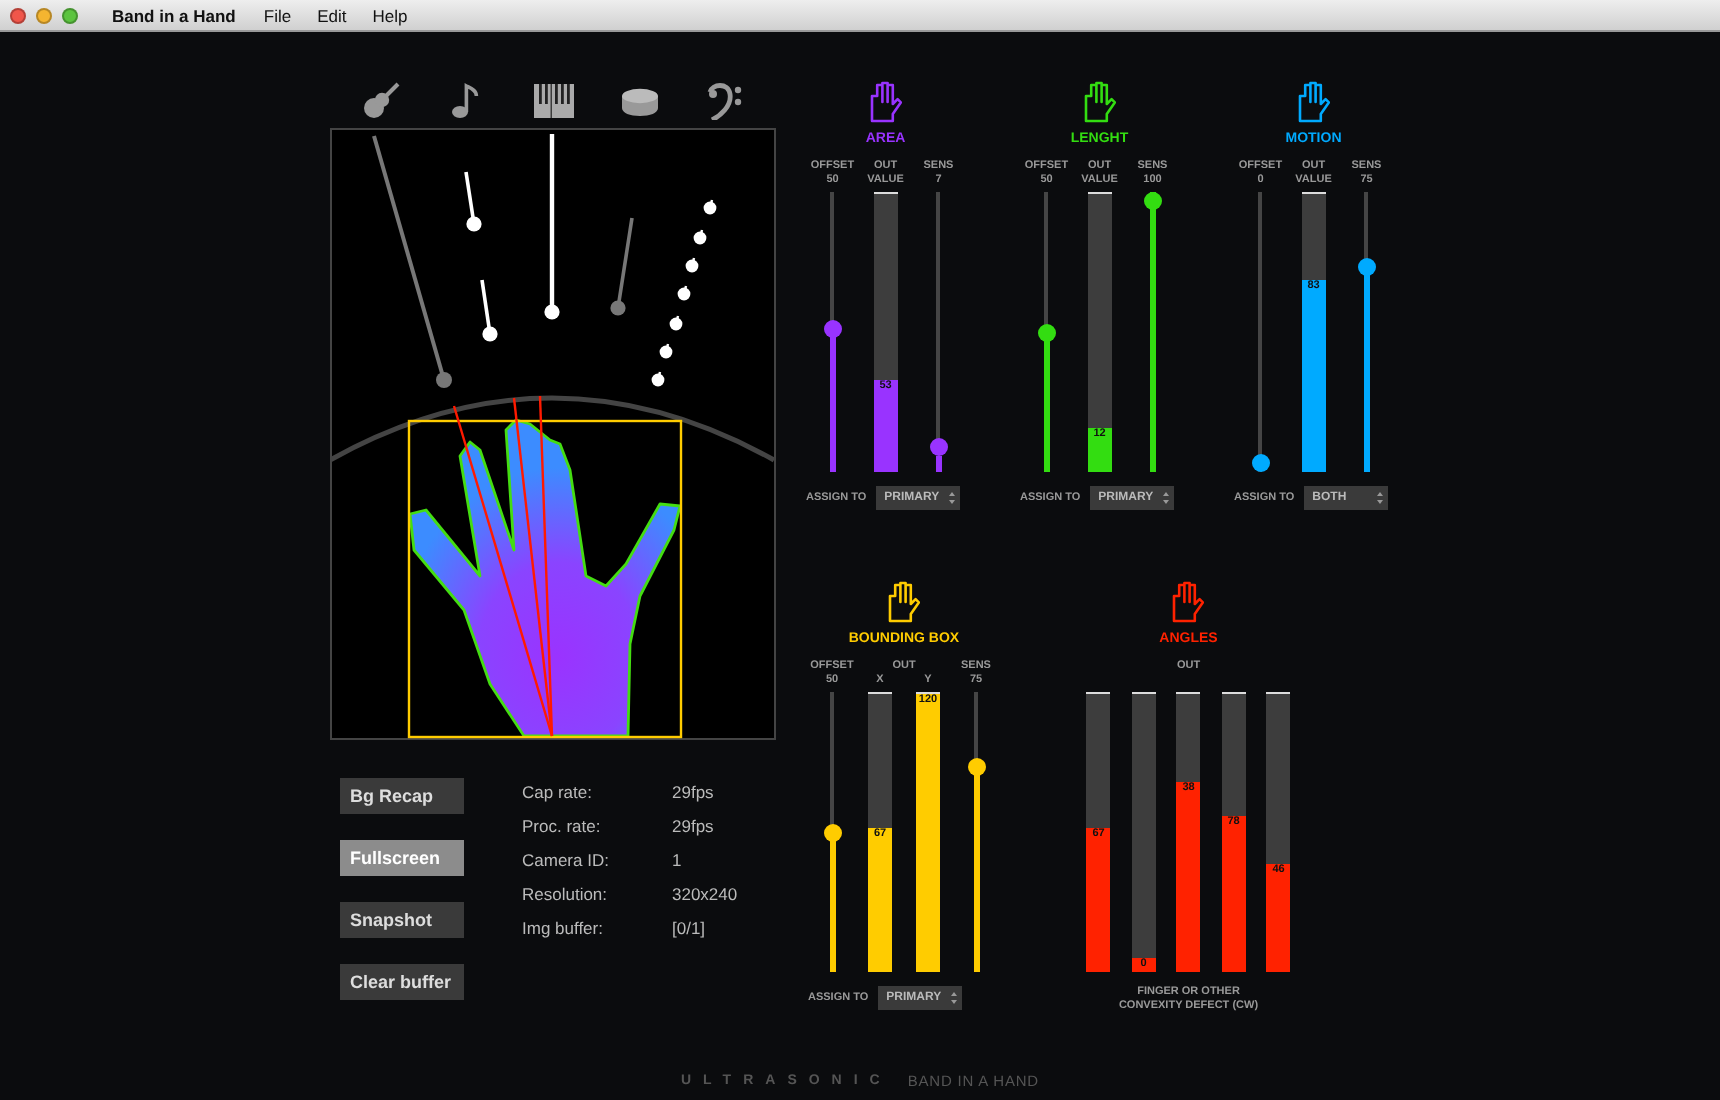 The width and height of the screenshot is (1720, 1100). What do you see at coordinates (690, 927) in the screenshot?
I see `stat-value: [0/1]` at bounding box center [690, 927].